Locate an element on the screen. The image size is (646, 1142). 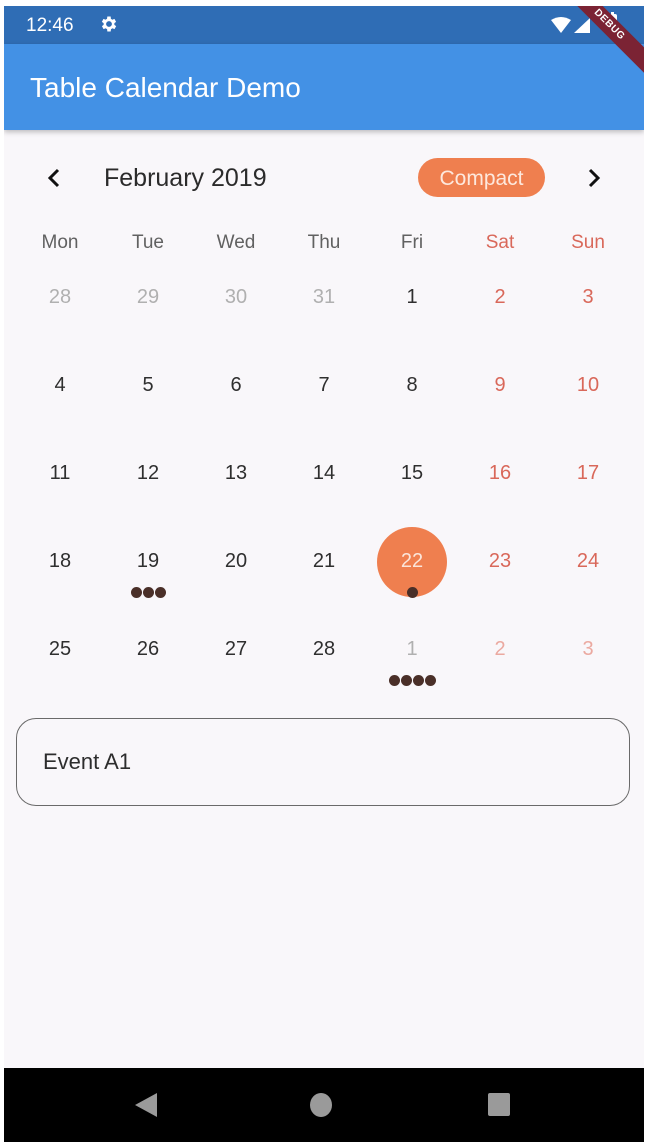
day-number: 31 is located at coordinates (324, 297).